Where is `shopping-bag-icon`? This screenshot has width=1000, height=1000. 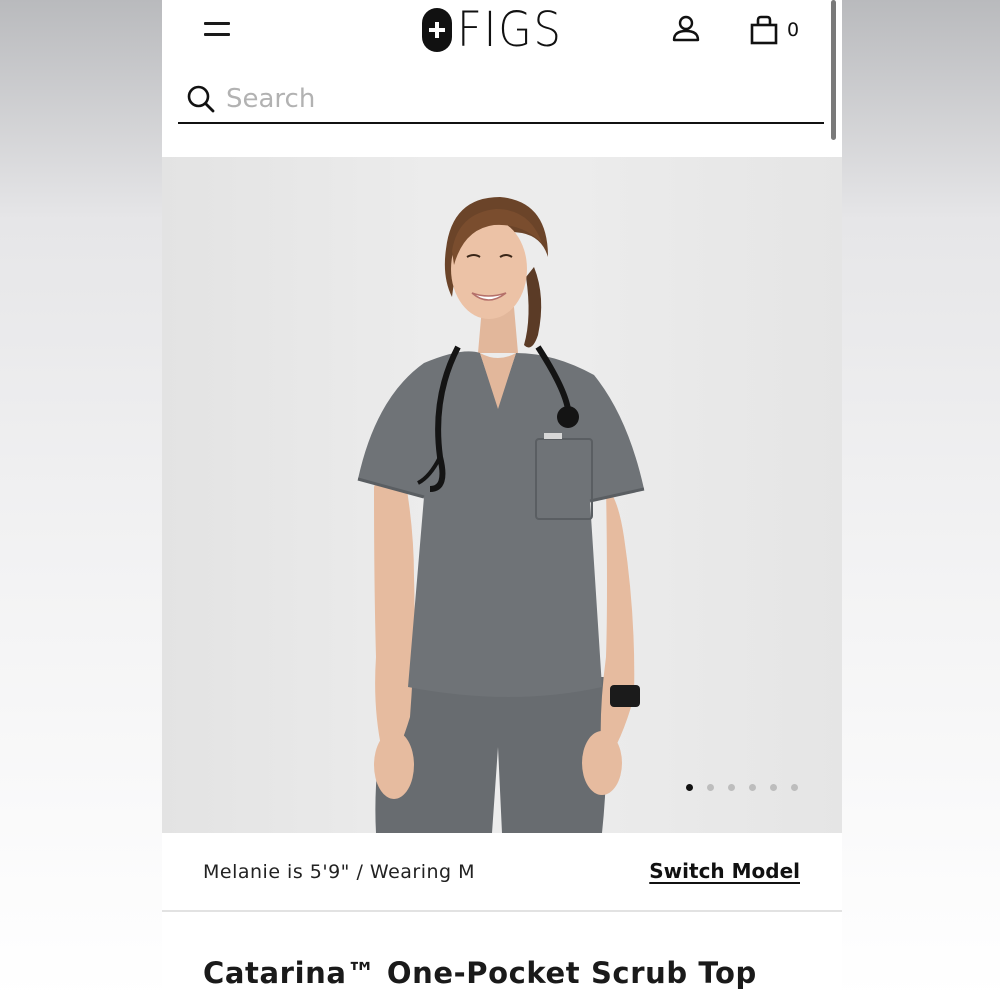 shopping-bag-icon is located at coordinates (764, 30).